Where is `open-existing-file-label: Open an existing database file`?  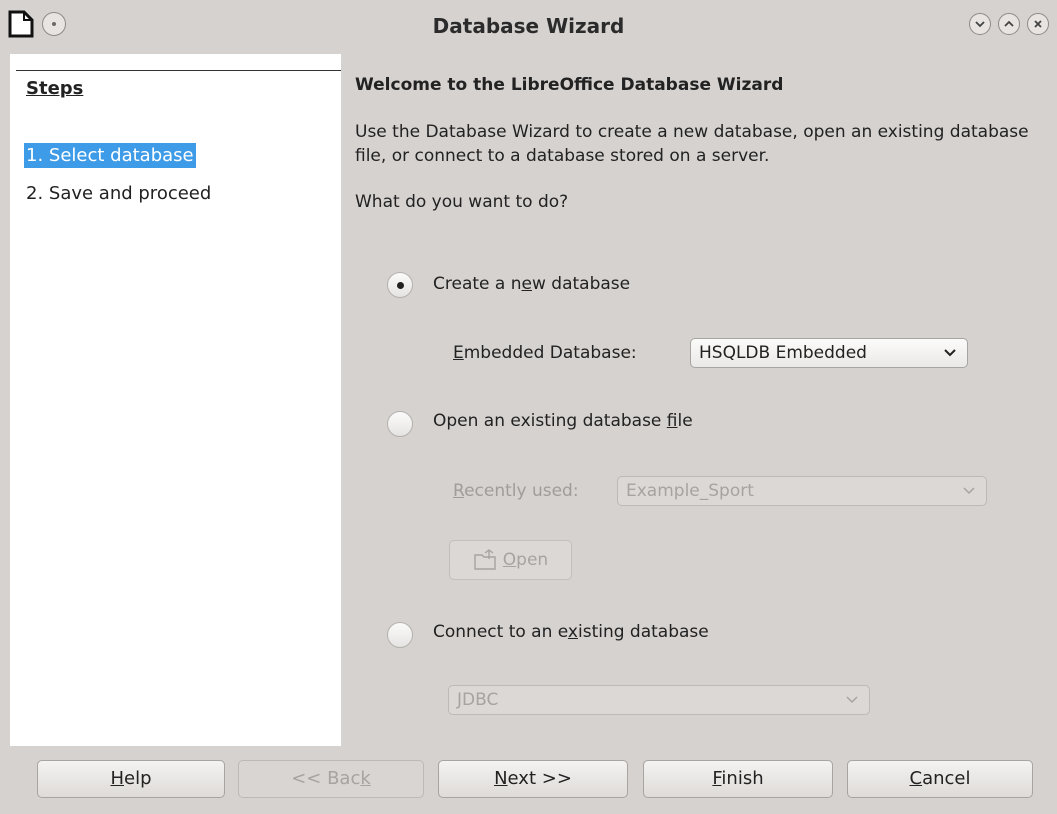
open-existing-file-label: Open an existing database file is located at coordinates (563, 421).